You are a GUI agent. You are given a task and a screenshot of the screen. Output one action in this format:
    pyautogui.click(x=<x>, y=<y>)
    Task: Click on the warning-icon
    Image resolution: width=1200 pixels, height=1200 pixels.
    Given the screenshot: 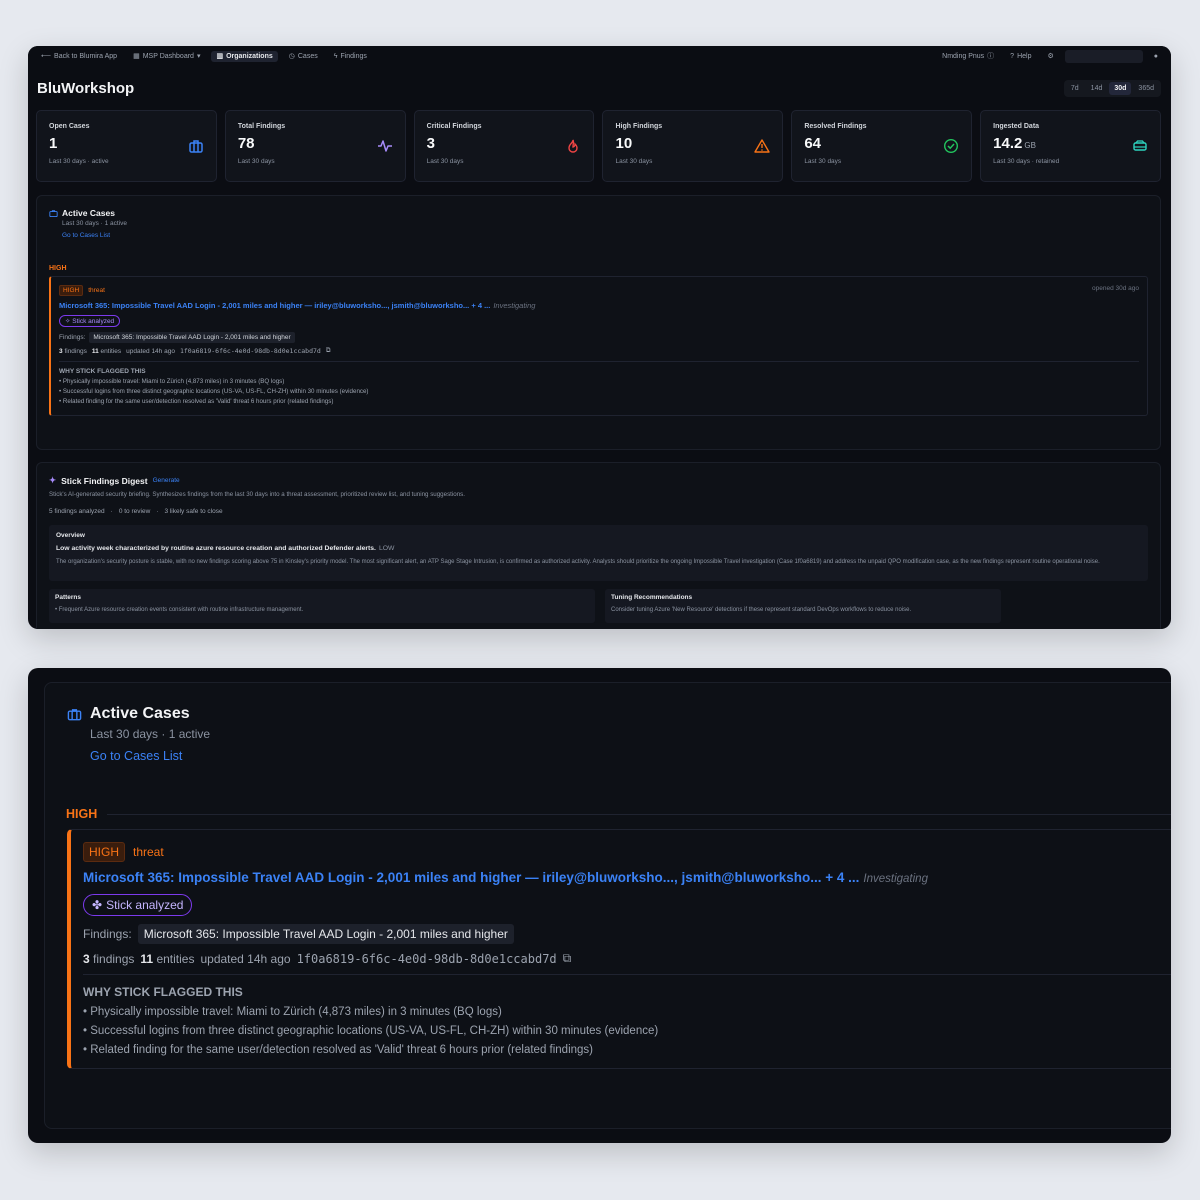 What is the action you would take?
    pyautogui.click(x=762, y=146)
    